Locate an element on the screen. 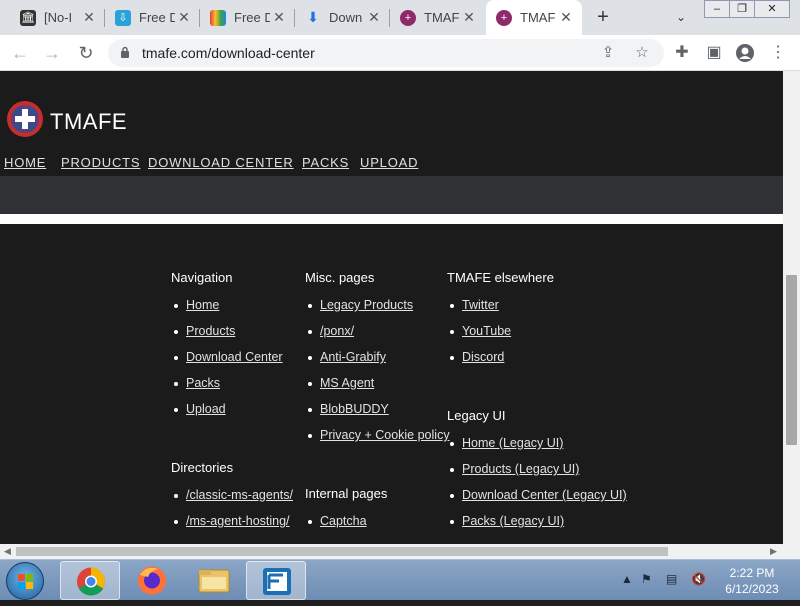  horizontal-scrollbar: ◀ ▶ is located at coordinates (400, 551).